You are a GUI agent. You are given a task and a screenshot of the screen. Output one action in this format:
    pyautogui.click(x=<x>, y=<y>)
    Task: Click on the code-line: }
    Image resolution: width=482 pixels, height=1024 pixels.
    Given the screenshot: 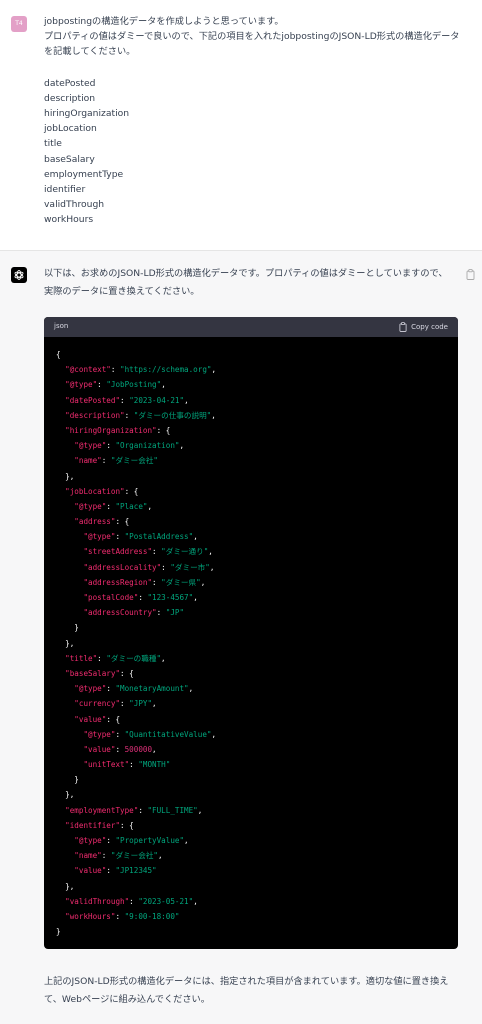 What is the action you would take?
    pyautogui.click(x=251, y=931)
    